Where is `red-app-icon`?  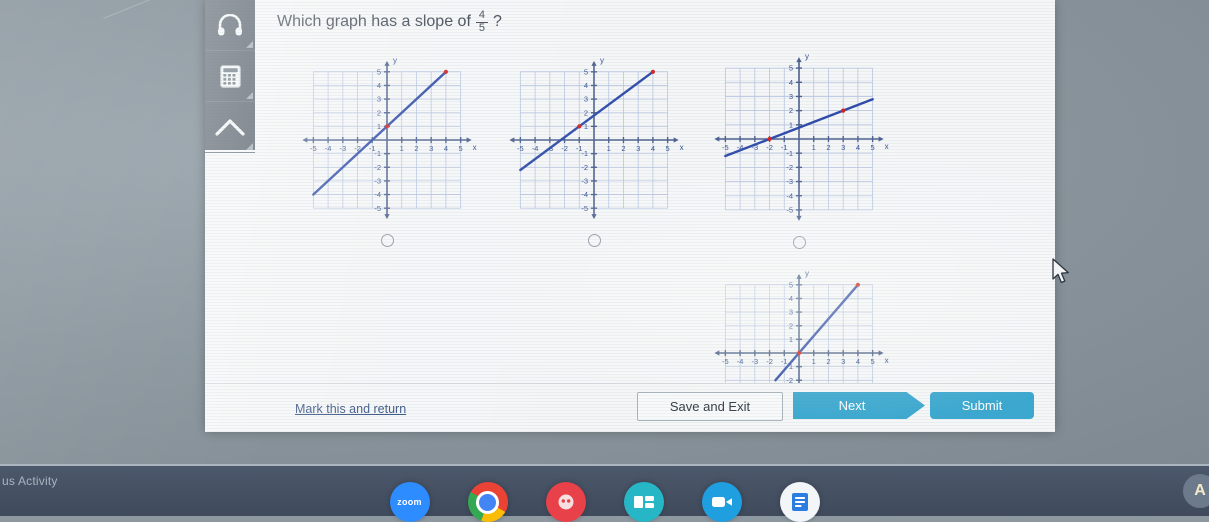
red-app-icon is located at coordinates (565, 502).